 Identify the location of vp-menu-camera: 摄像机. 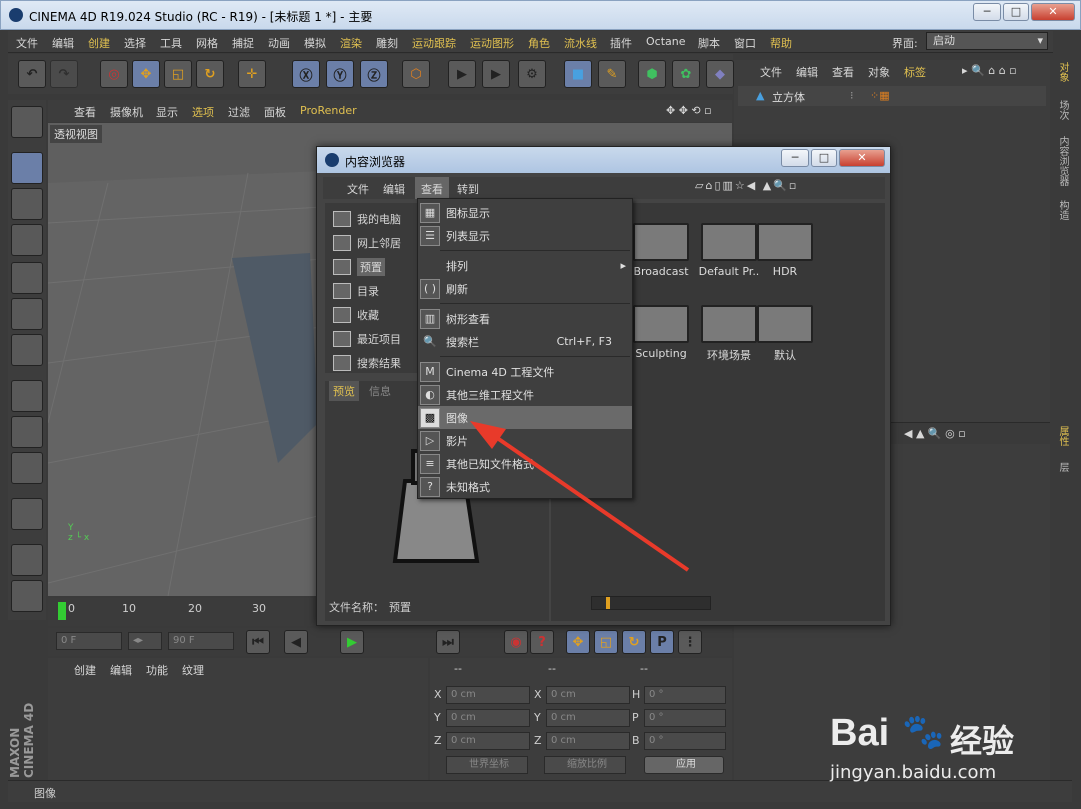
(126, 112).